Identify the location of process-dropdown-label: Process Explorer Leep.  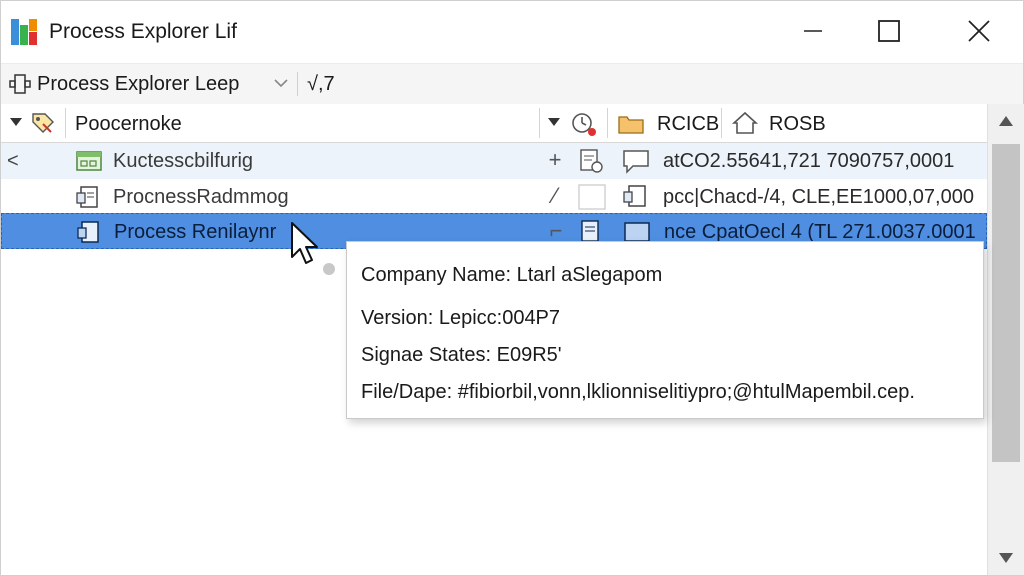
(138, 84).